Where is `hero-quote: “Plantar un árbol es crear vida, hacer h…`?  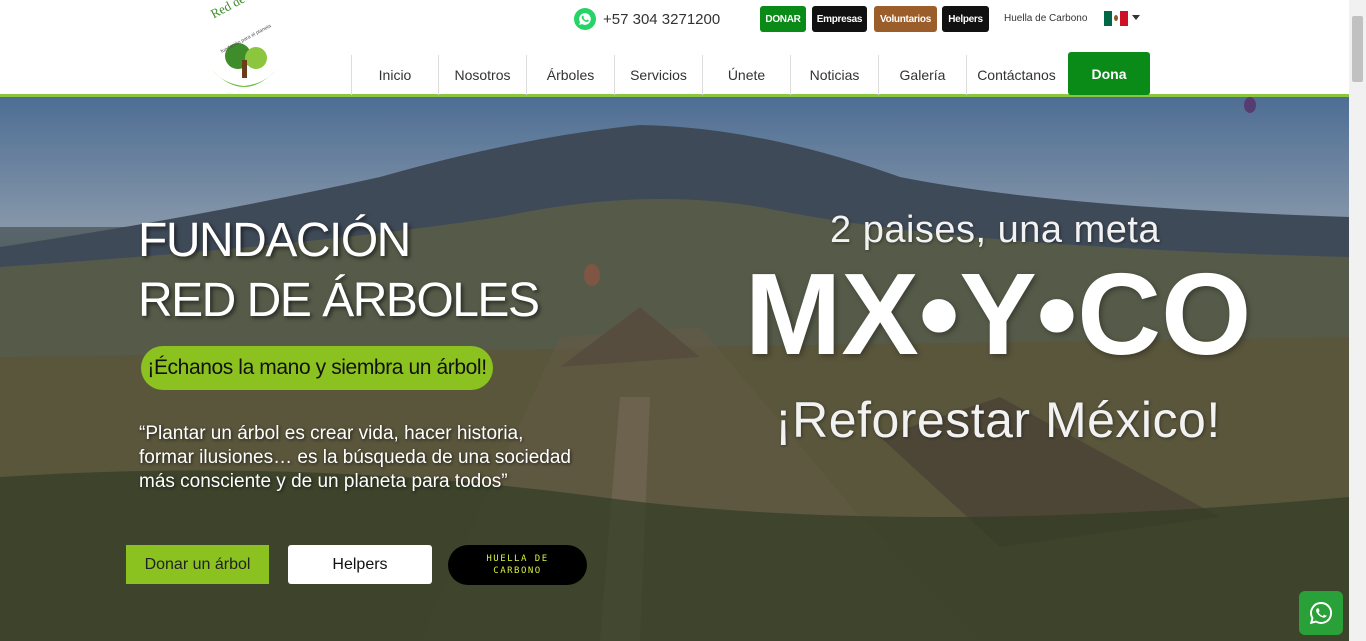 hero-quote: “Plantar un árbol es crear vida, hacer h… is located at coordinates (355, 457).